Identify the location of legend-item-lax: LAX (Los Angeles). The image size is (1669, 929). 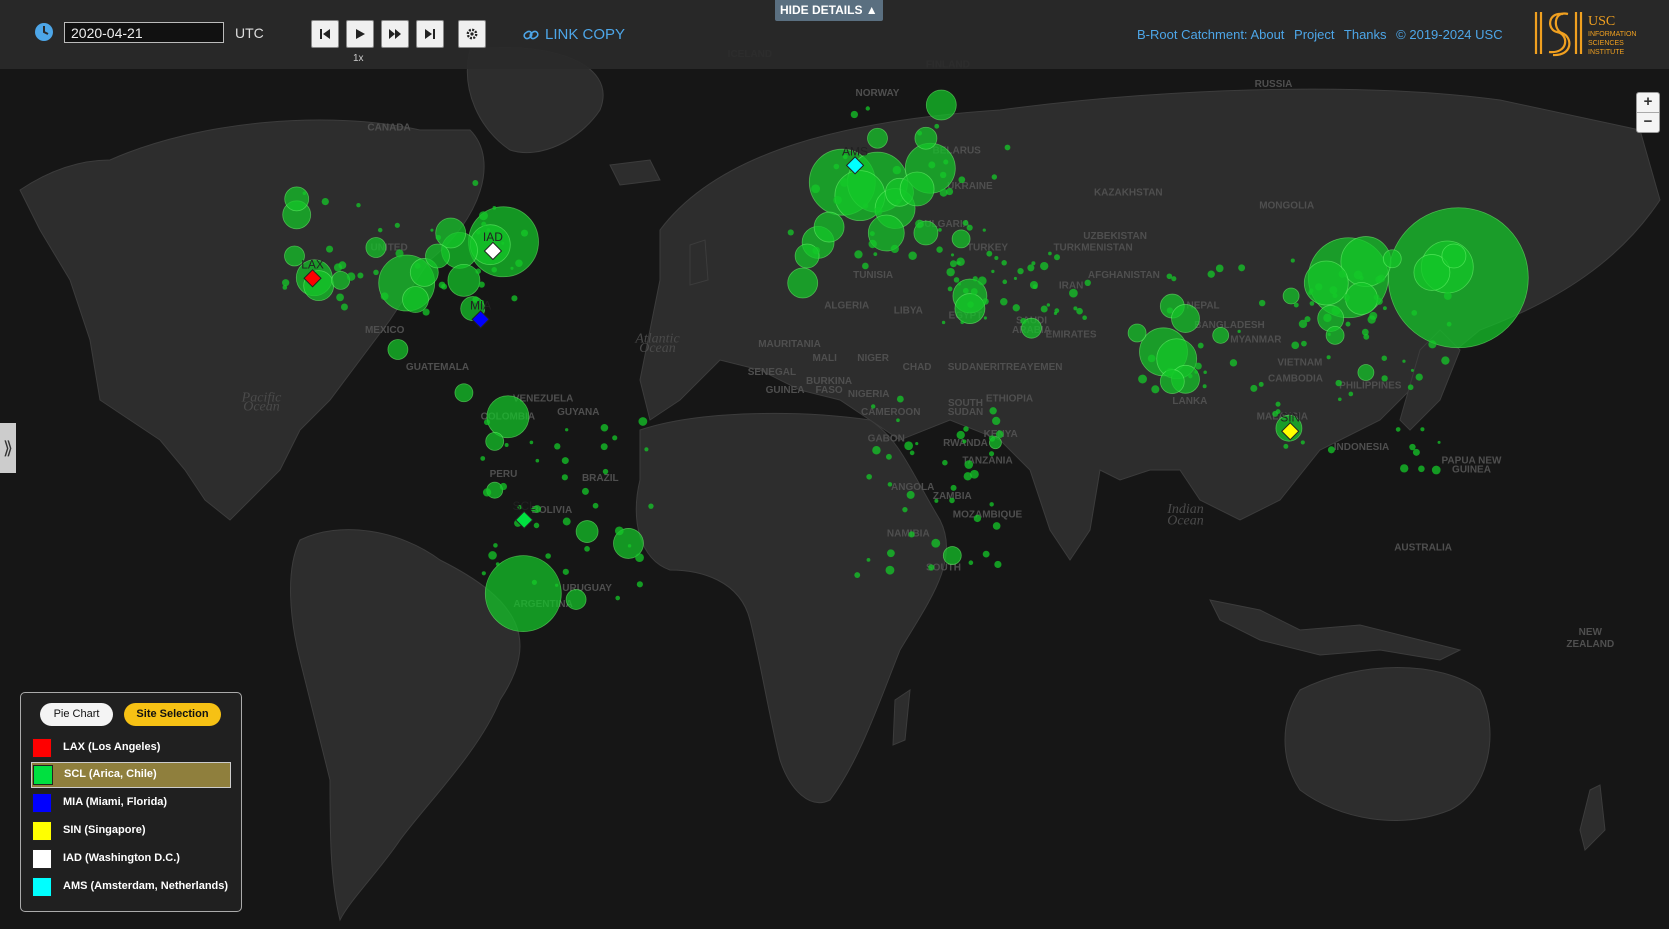
(130, 748).